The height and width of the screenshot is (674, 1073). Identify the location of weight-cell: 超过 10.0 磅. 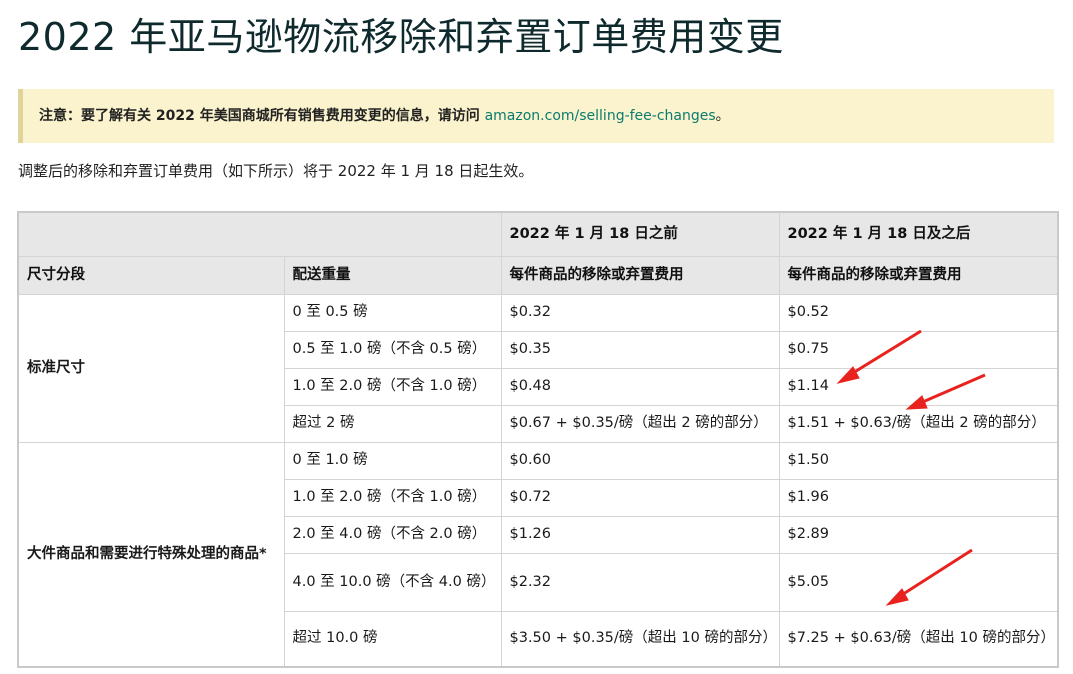
(392, 639).